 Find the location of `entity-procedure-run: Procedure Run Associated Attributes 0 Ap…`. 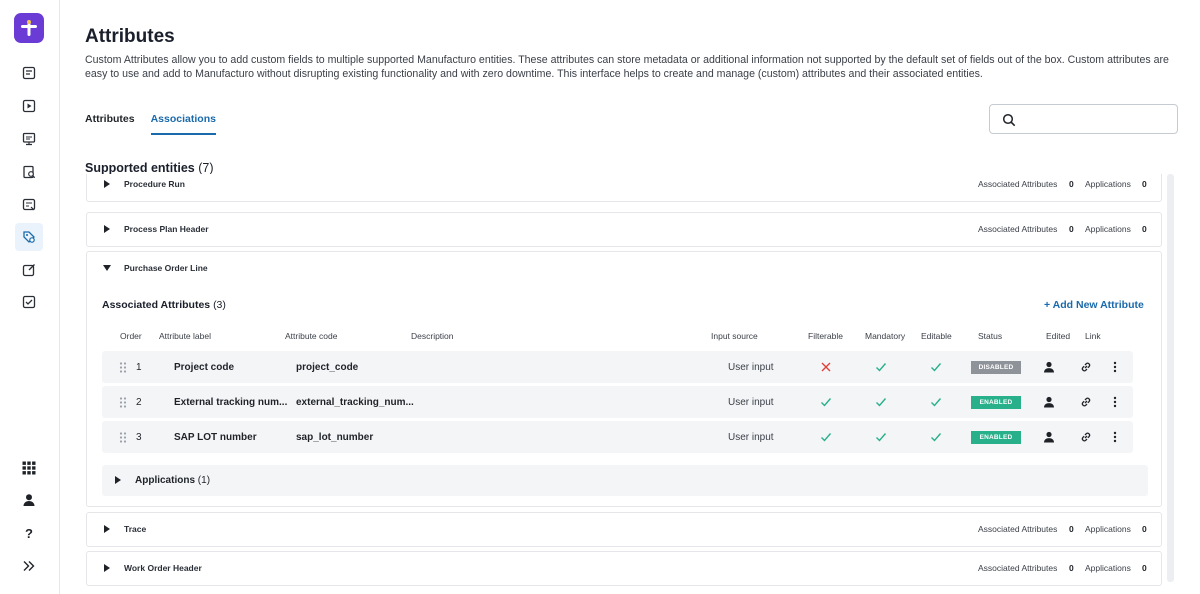

entity-procedure-run: Procedure Run Associated Attributes 0 Ap… is located at coordinates (624, 188).